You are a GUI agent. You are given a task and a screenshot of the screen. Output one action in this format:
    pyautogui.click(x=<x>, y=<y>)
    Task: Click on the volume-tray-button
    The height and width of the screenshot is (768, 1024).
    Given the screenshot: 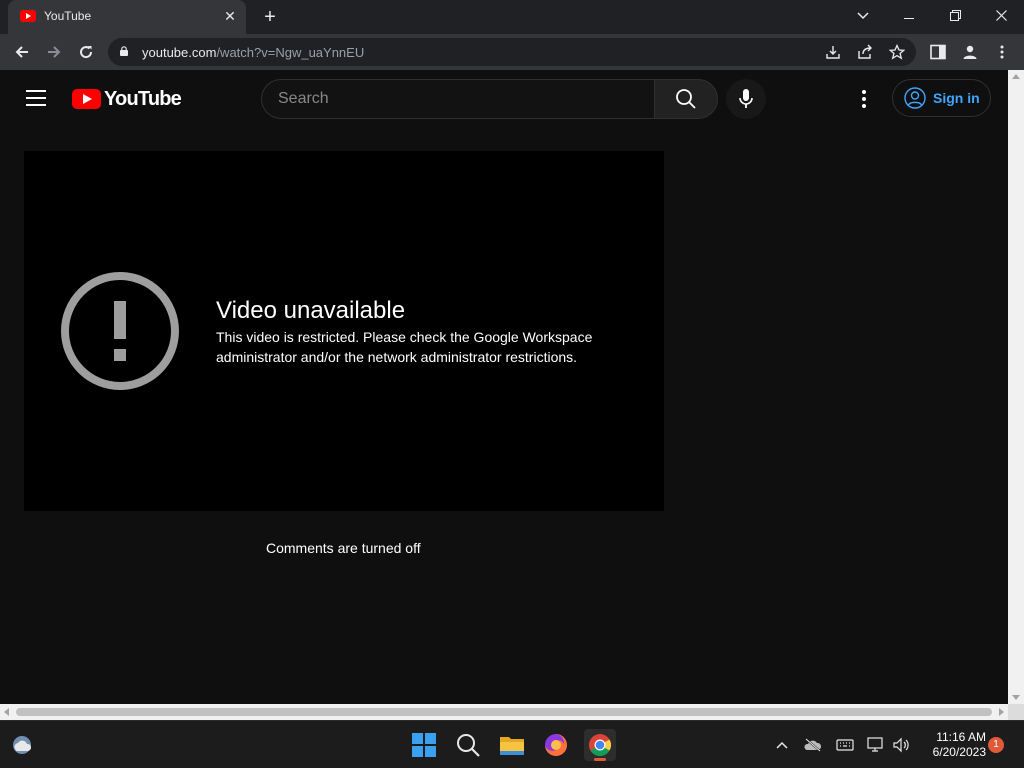 What is the action you would take?
    pyautogui.click(x=901, y=745)
    